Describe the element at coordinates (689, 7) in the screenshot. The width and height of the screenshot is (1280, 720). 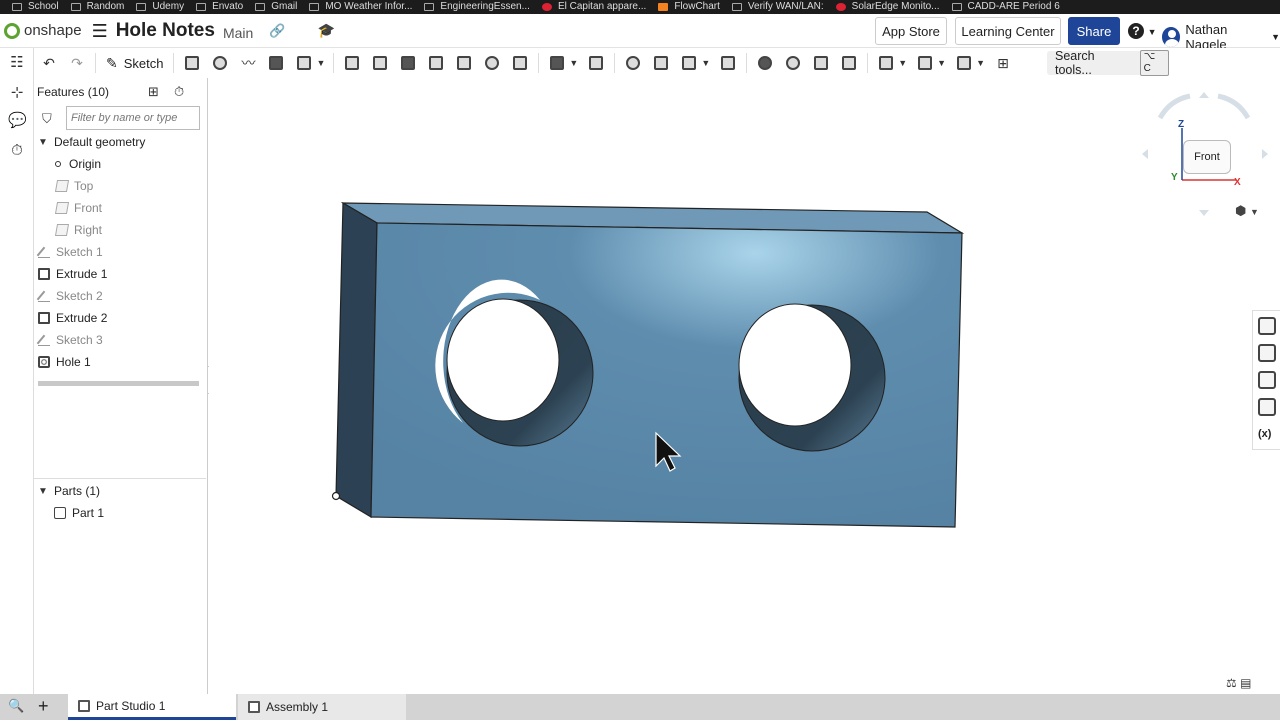
I see `bookmark-item: FlowChart` at that location.